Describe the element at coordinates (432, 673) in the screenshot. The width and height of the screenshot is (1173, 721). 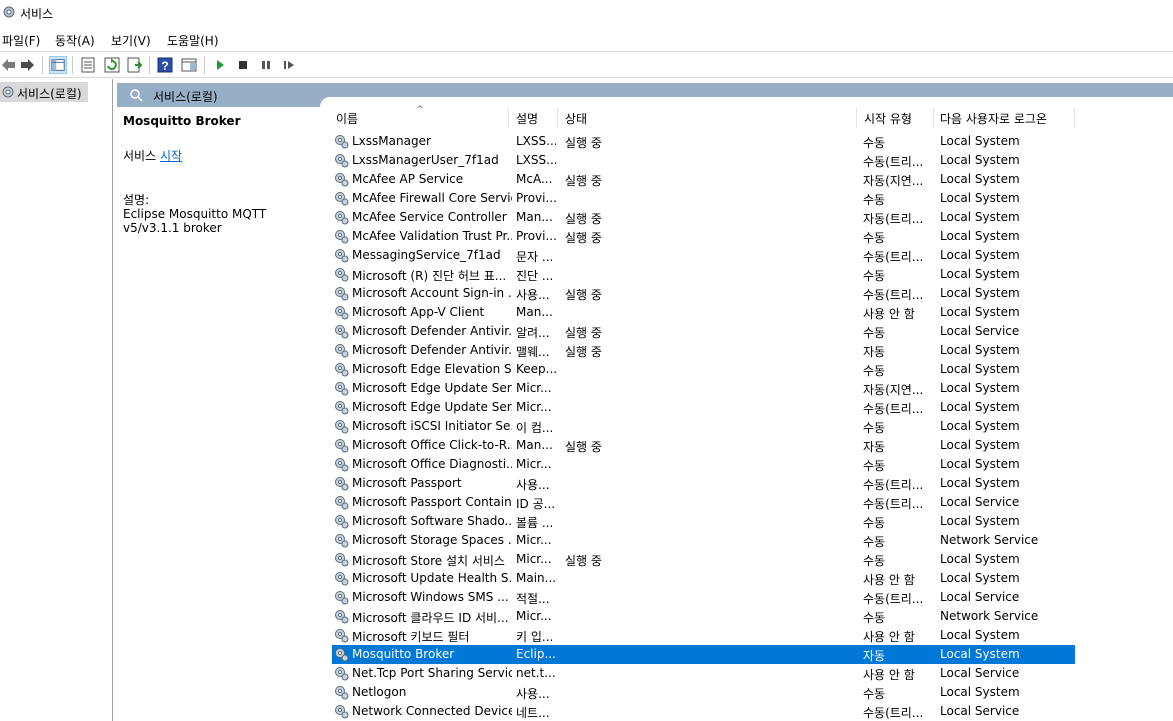
I see `service-name-cell: Net.Tcp Port Sharing Service` at that location.